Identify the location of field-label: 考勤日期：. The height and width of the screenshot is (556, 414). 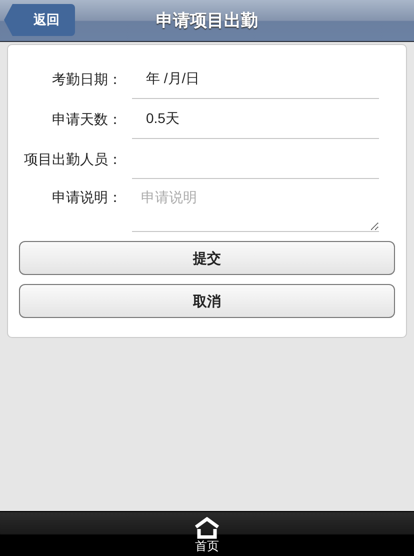
(87, 79).